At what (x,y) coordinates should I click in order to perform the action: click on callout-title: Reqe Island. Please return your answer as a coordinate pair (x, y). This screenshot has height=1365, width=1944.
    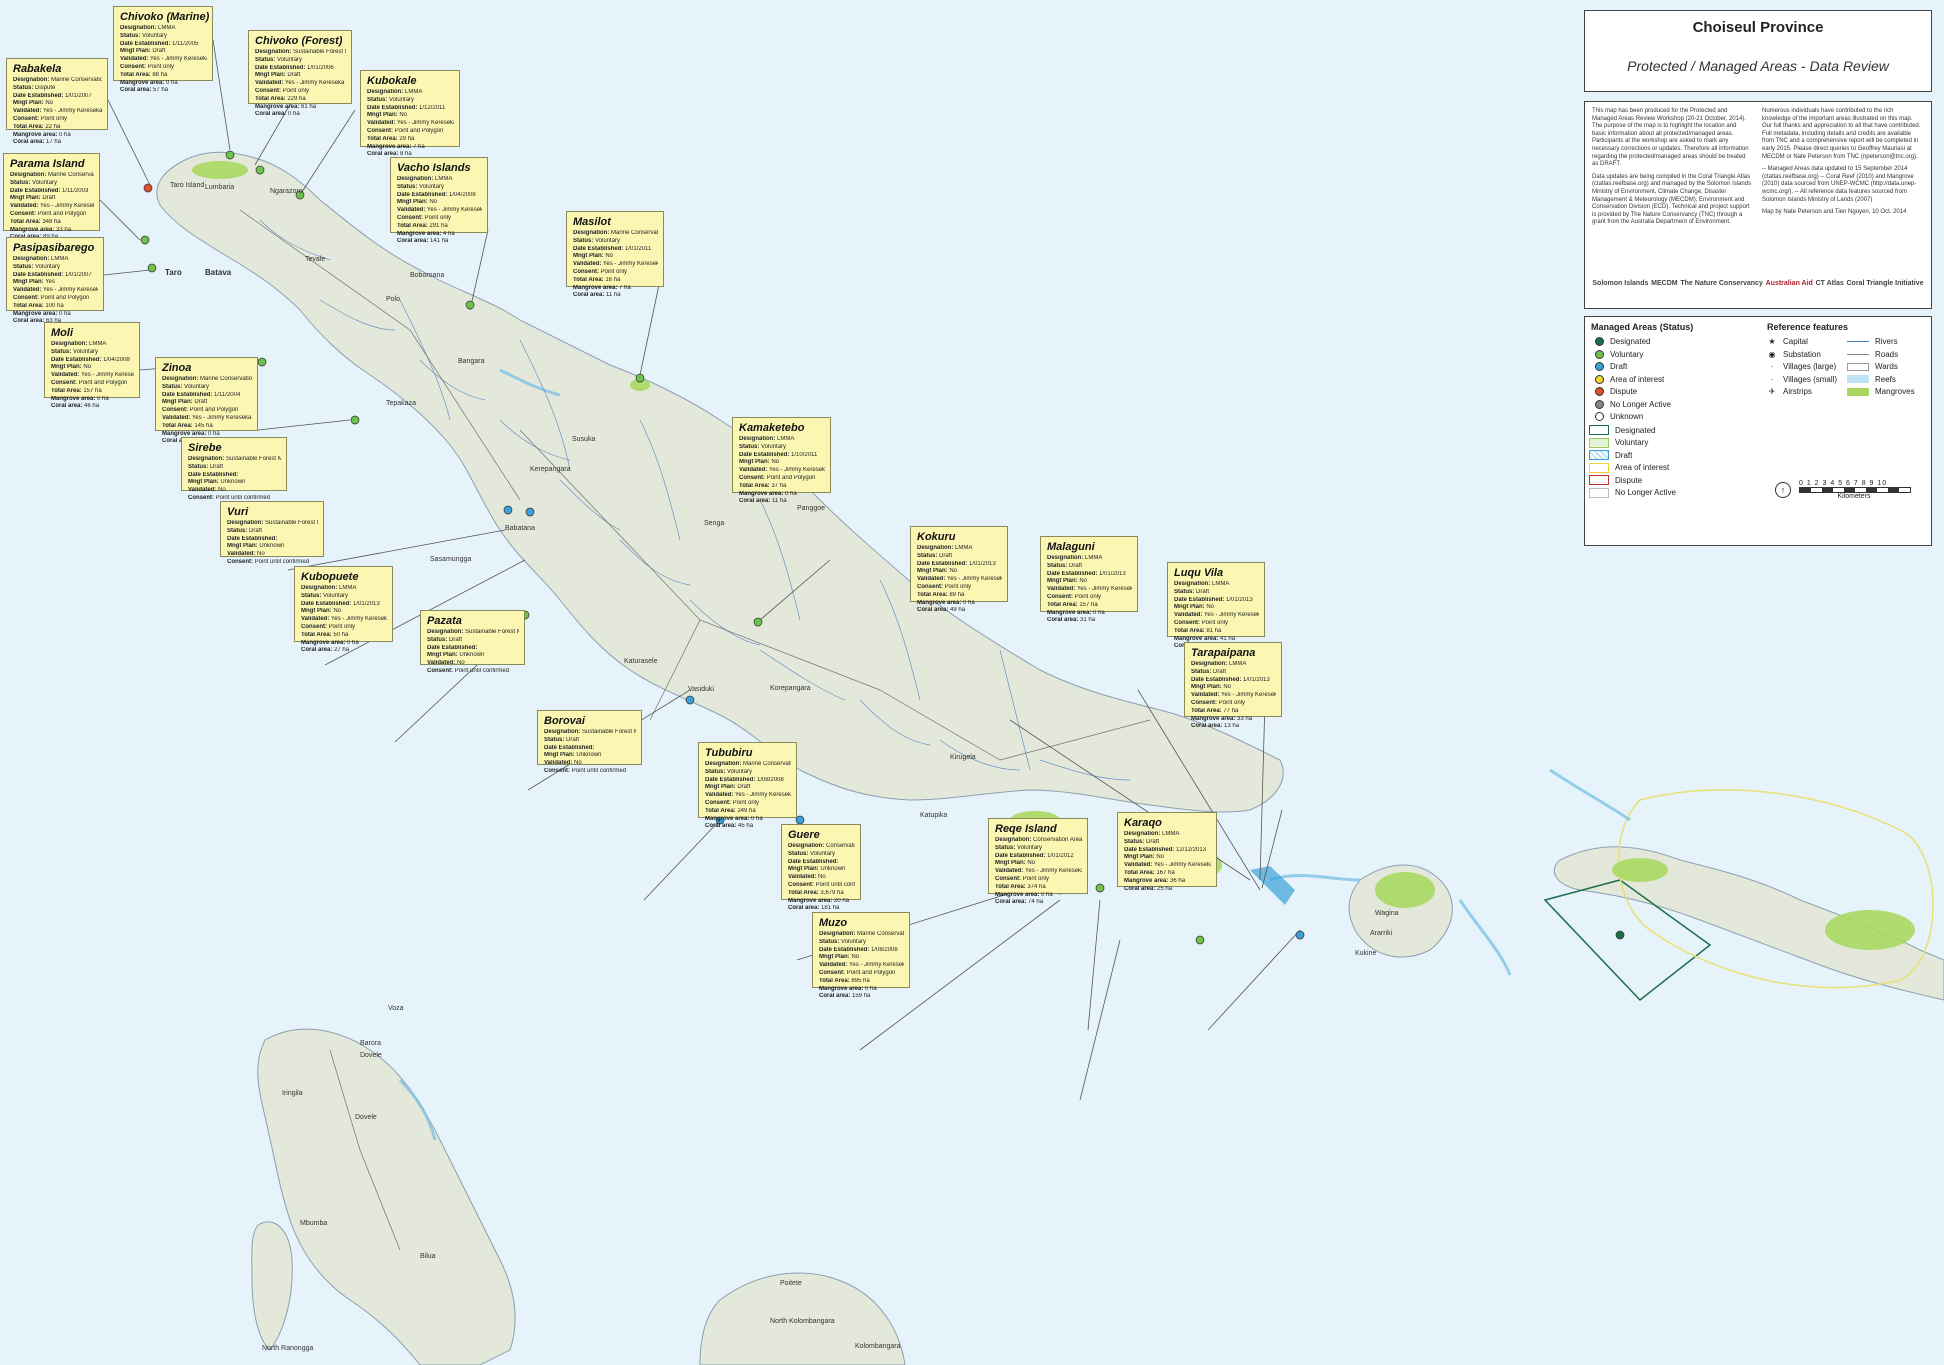
    Looking at the image, I should click on (1026, 829).